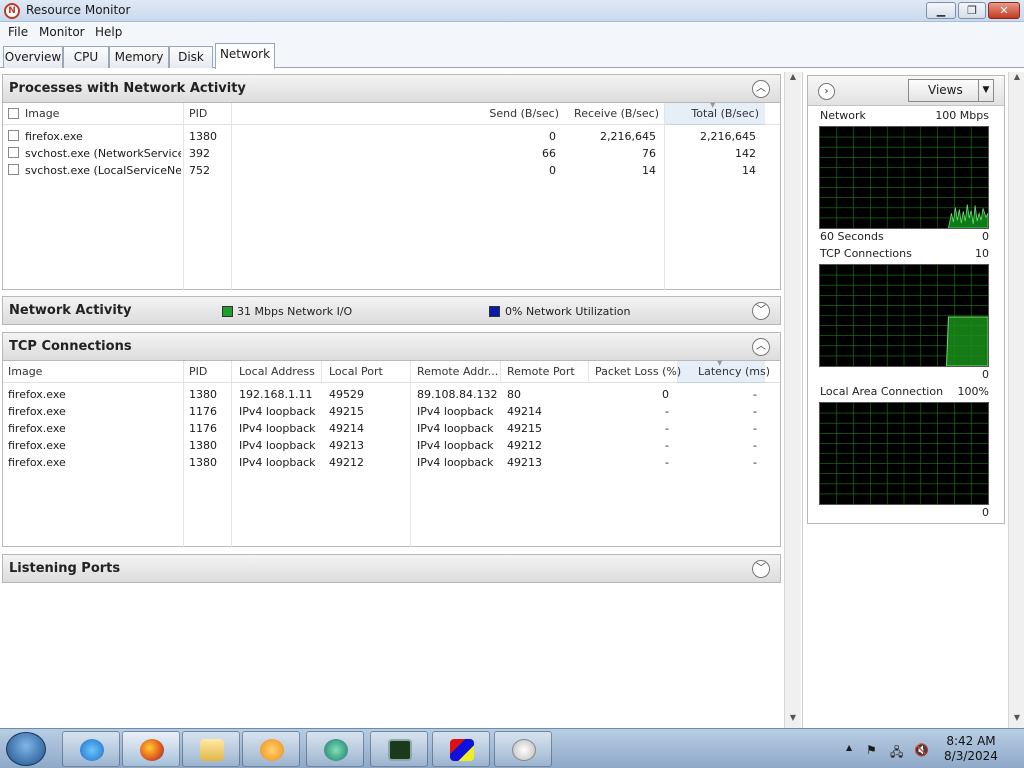 This screenshot has width=1024, height=768. Describe the element at coordinates (78, 10) in the screenshot. I see `window-title: Resource Monitor` at that location.